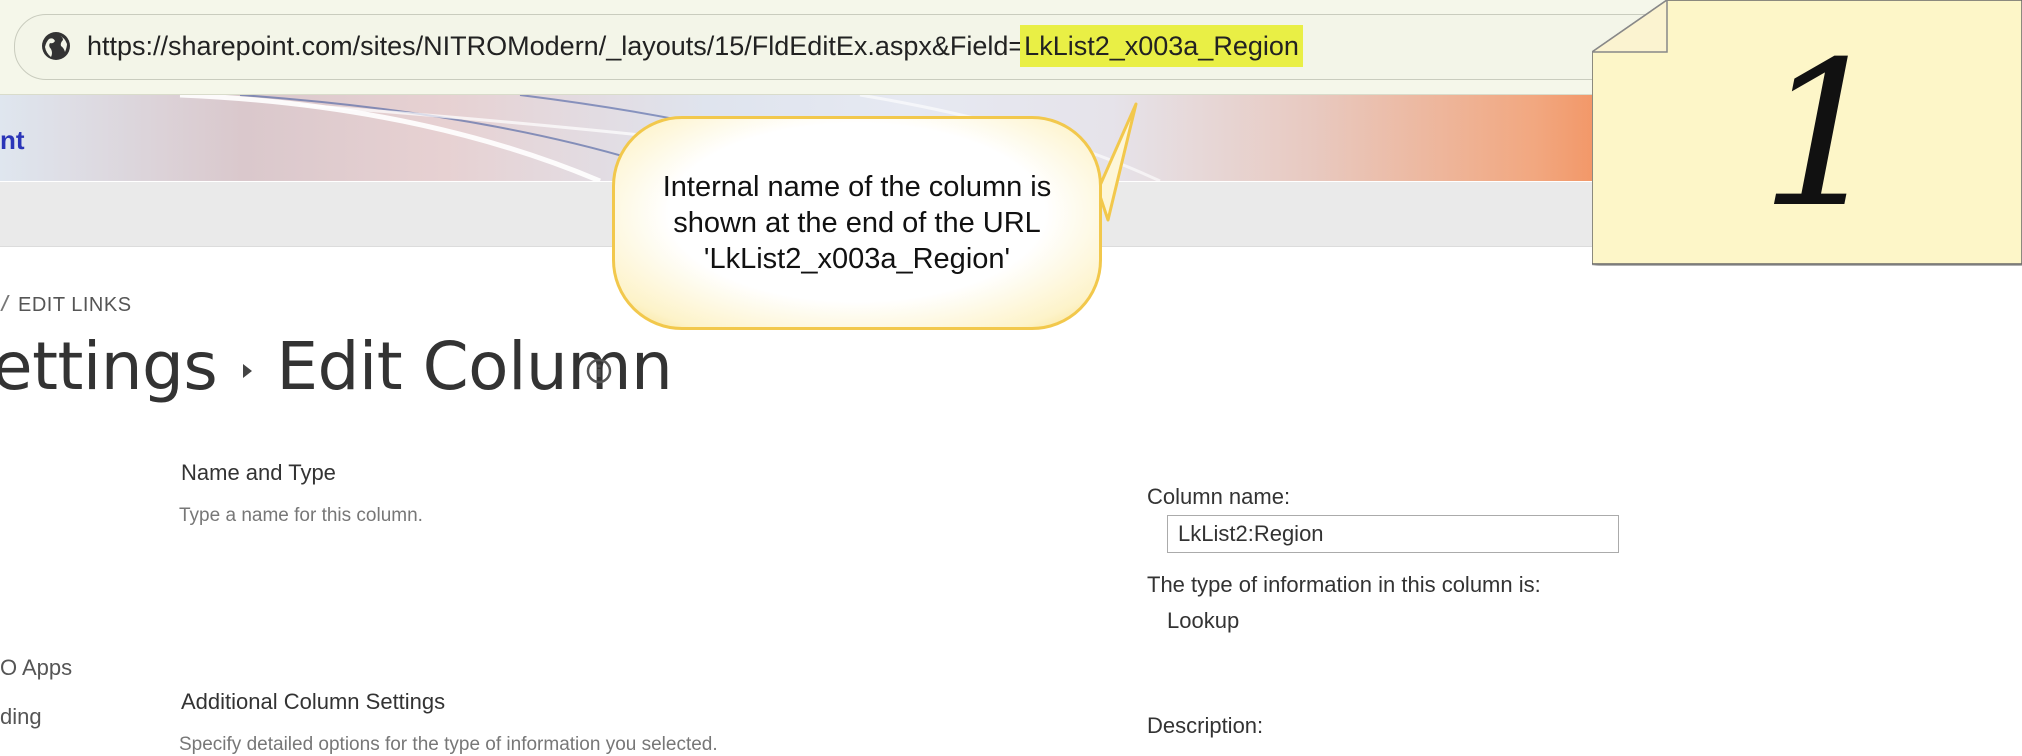 This screenshot has height=756, width=2022. I want to click on step-number: 1, so click(1824, 135).